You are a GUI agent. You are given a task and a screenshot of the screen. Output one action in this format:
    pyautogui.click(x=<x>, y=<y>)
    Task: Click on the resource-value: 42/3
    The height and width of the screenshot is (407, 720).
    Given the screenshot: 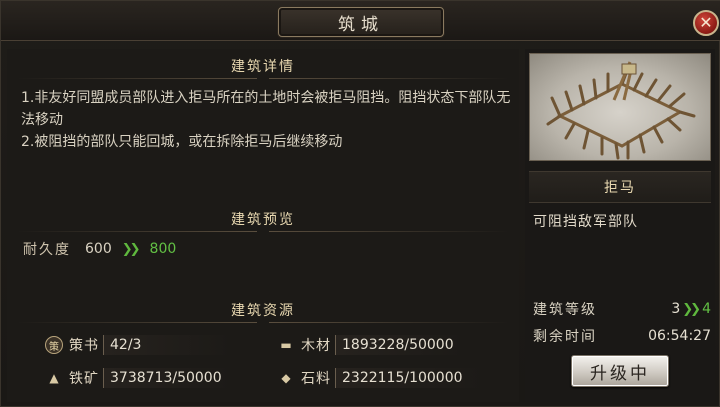 What is the action you would take?
    pyautogui.click(x=168, y=345)
    